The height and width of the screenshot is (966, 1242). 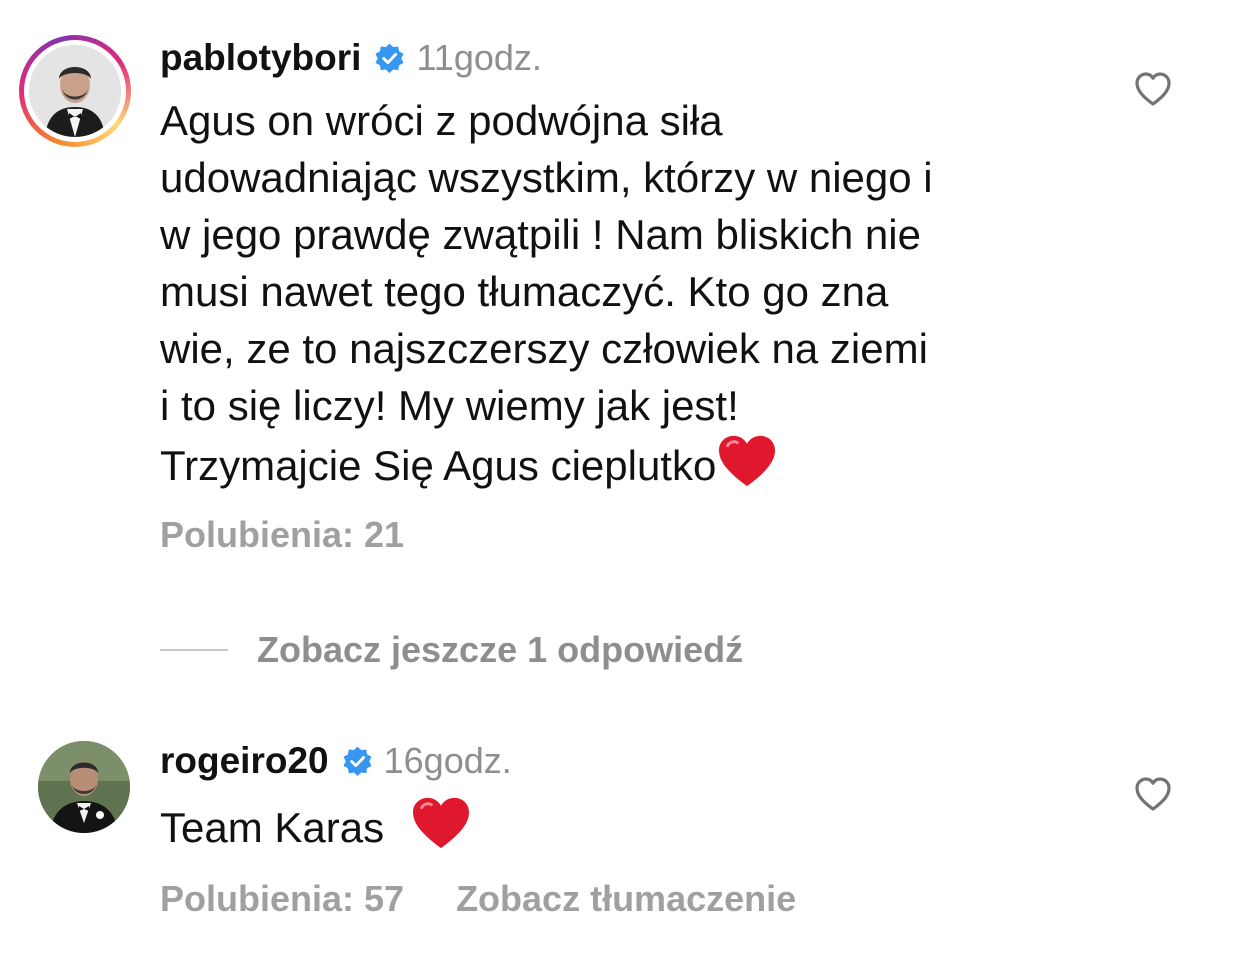 What do you see at coordinates (546, 177) in the screenshot?
I see `comment-text-line: udowadniając wszystkim, którzy w niego i` at bounding box center [546, 177].